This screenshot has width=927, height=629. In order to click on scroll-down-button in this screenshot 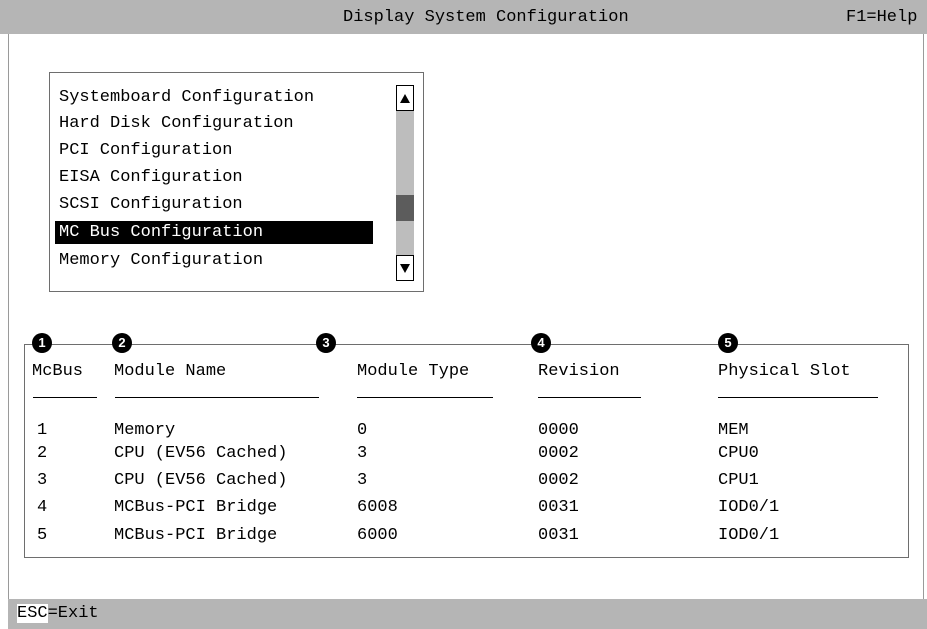, I will do `click(405, 268)`.